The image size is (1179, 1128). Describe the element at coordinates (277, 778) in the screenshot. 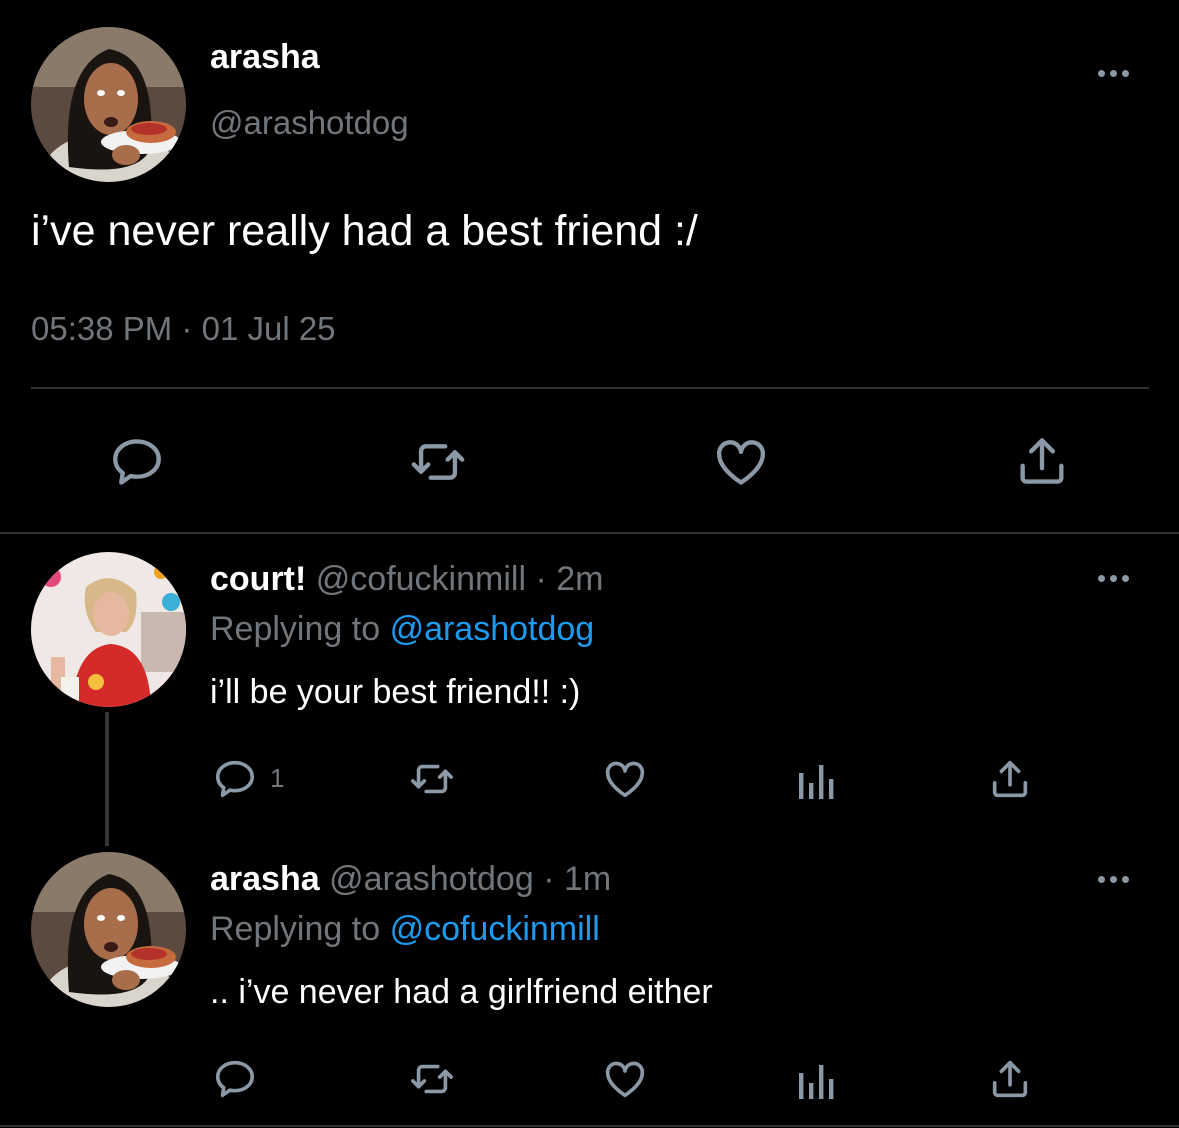

I see `reply-count: 1` at that location.